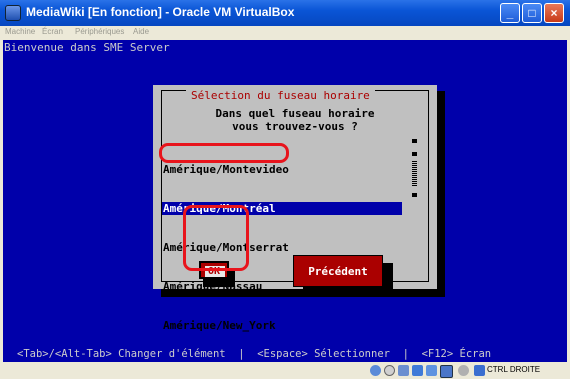  Describe the element at coordinates (532, 13) in the screenshot. I see `maximize-button: □` at that location.